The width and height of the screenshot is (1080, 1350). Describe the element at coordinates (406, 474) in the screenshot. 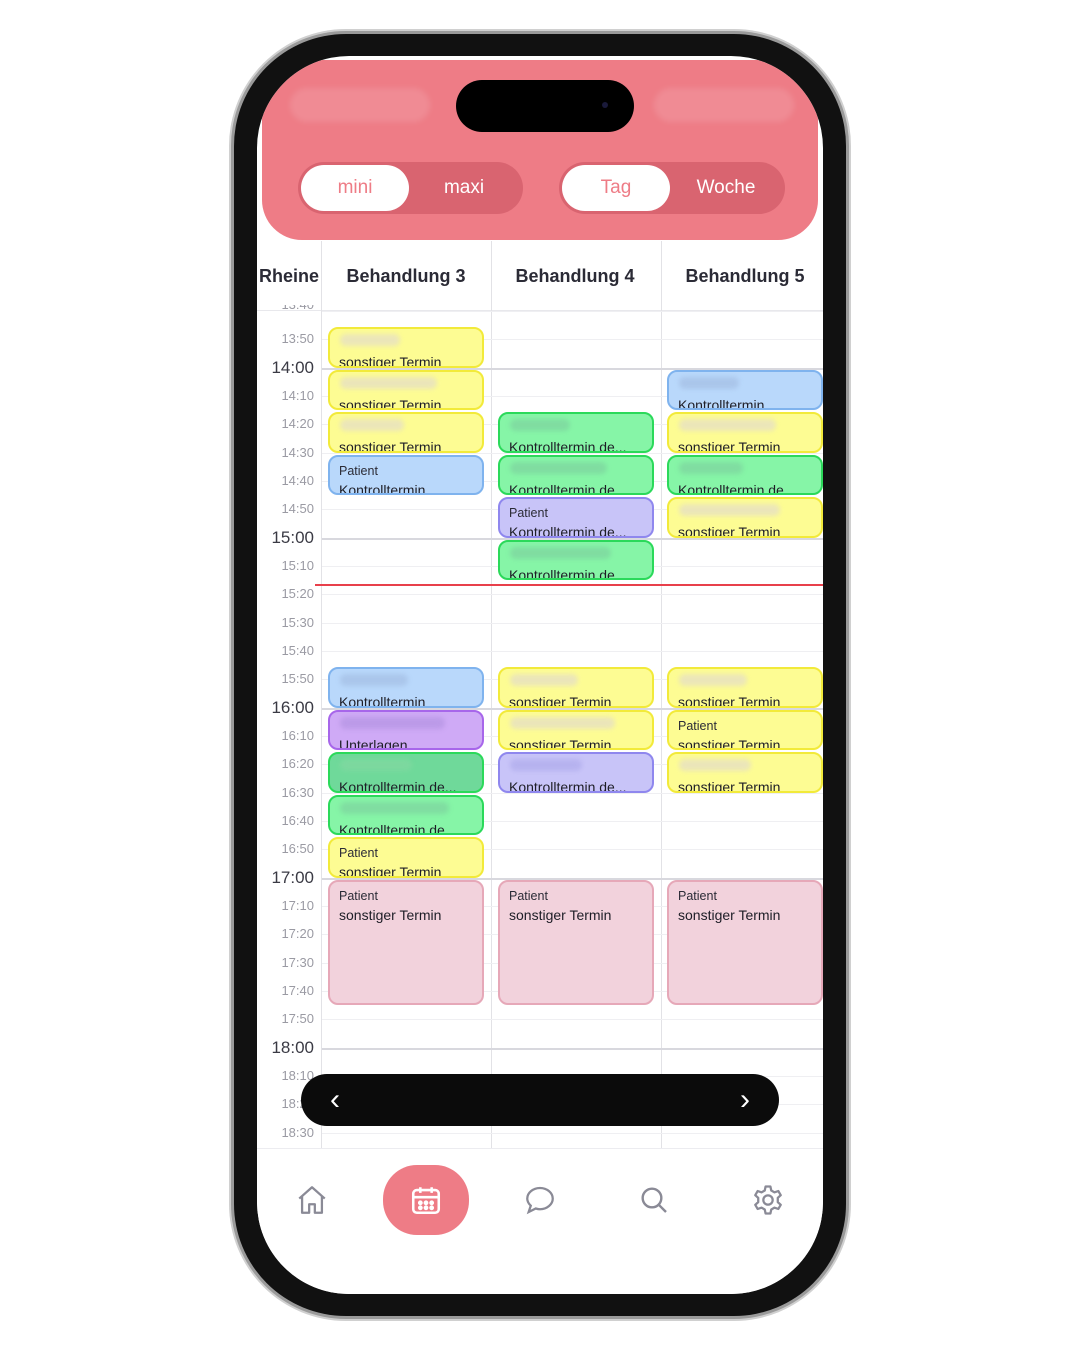

I see `appointment-card: Patient Kontrolltermin` at that location.